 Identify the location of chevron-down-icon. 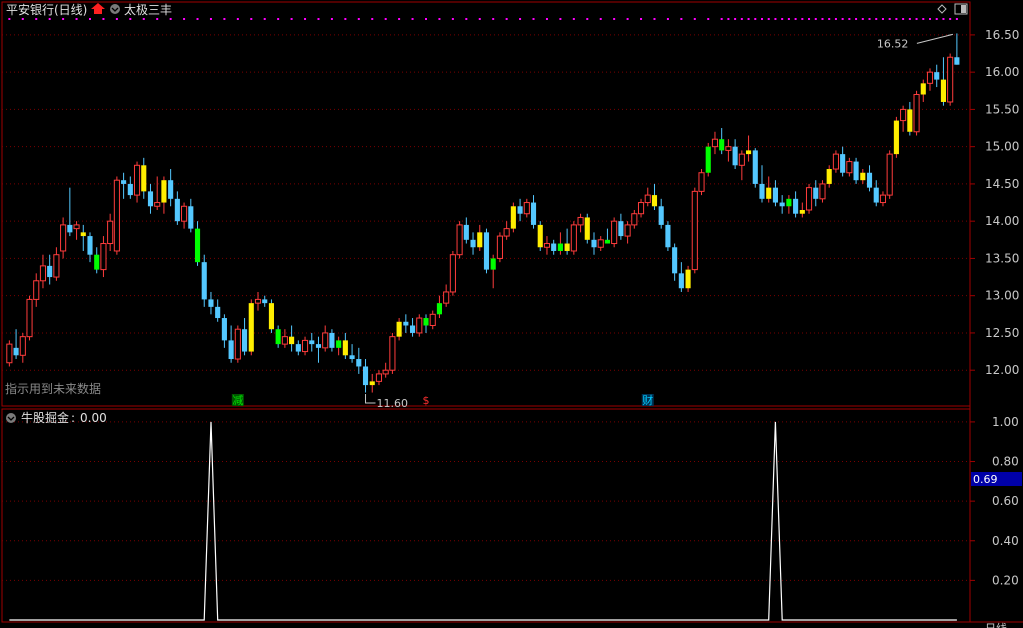
(115, 9).